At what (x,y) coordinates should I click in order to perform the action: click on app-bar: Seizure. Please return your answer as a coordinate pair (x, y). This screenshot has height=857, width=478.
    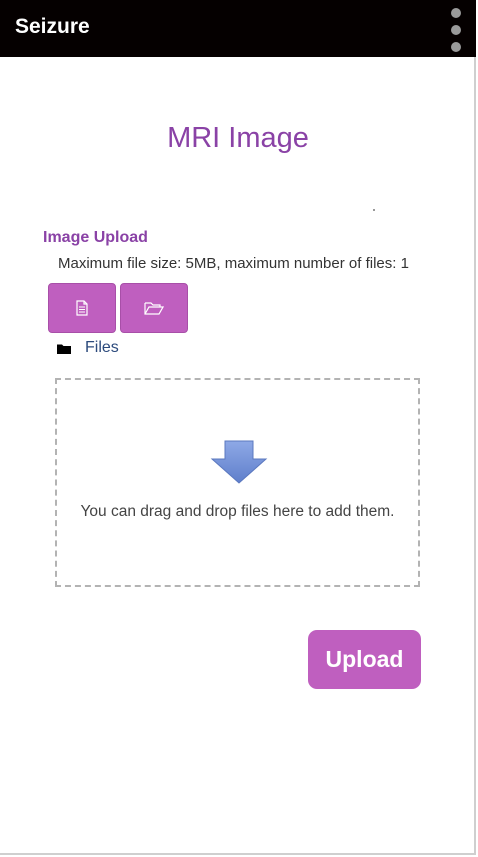
    Looking at the image, I should click on (238, 28).